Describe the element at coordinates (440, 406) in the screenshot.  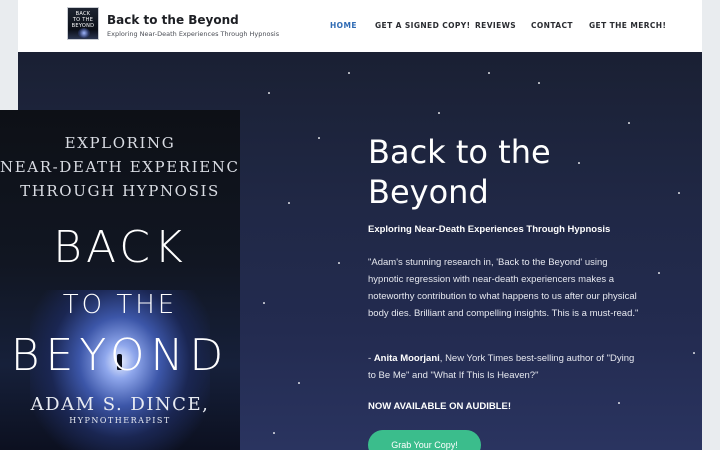
I see `availability-notice: NOW AVAILABLE ON AUDIBLE!` at that location.